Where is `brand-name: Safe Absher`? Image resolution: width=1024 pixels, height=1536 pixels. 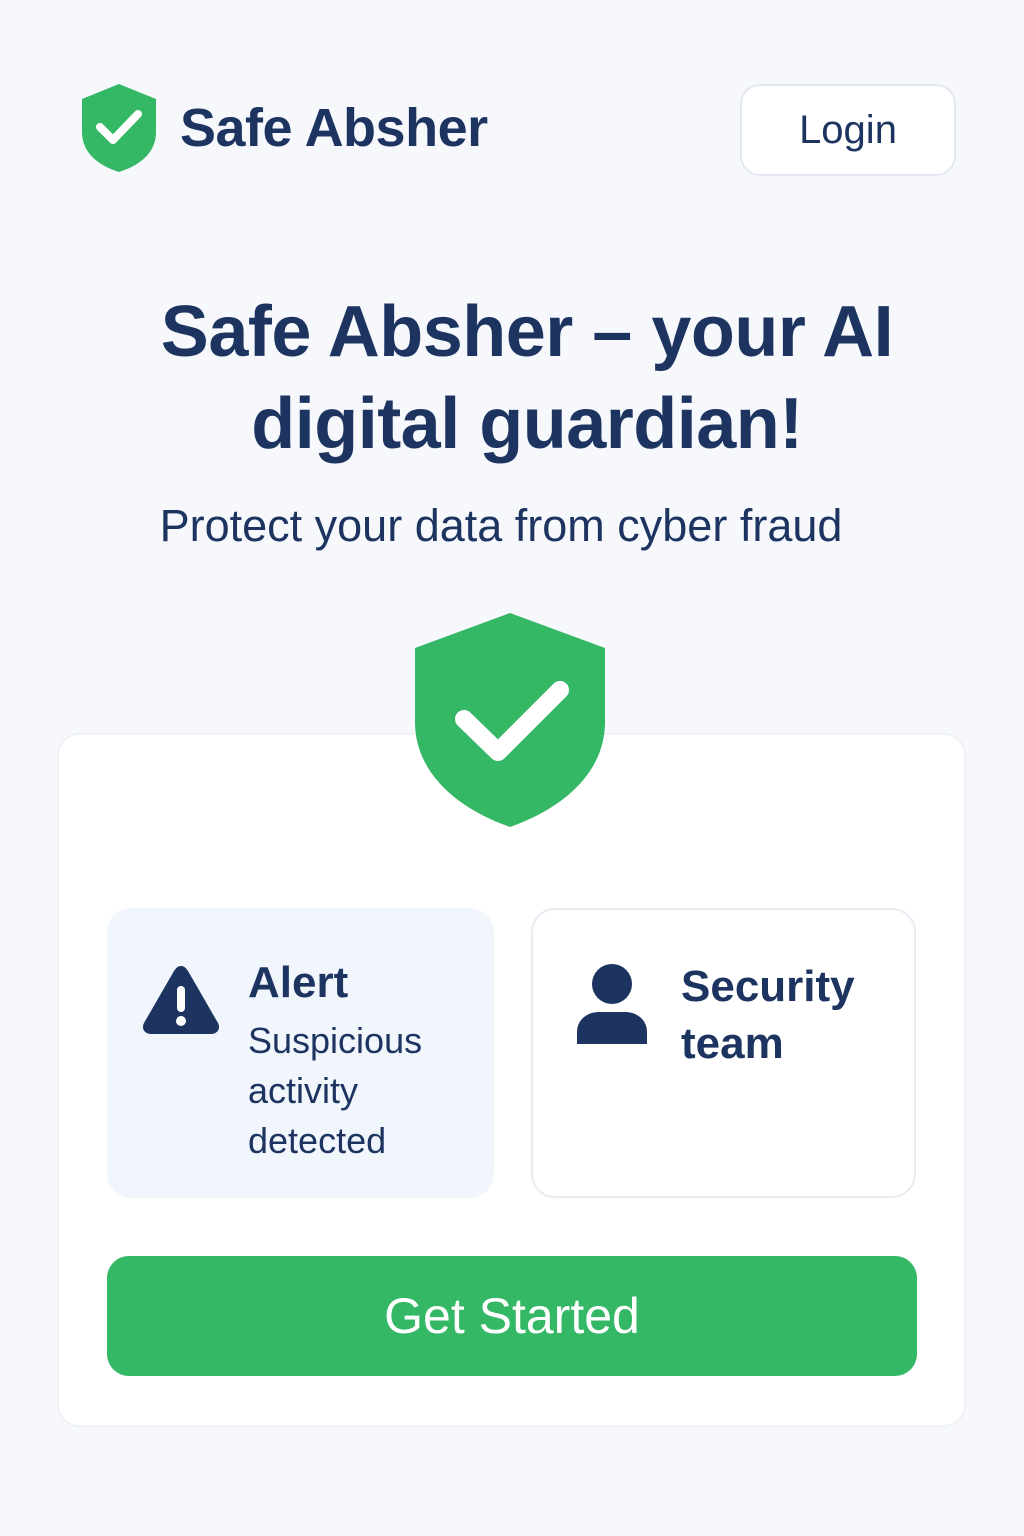
brand-name: Safe Absher is located at coordinates (334, 128).